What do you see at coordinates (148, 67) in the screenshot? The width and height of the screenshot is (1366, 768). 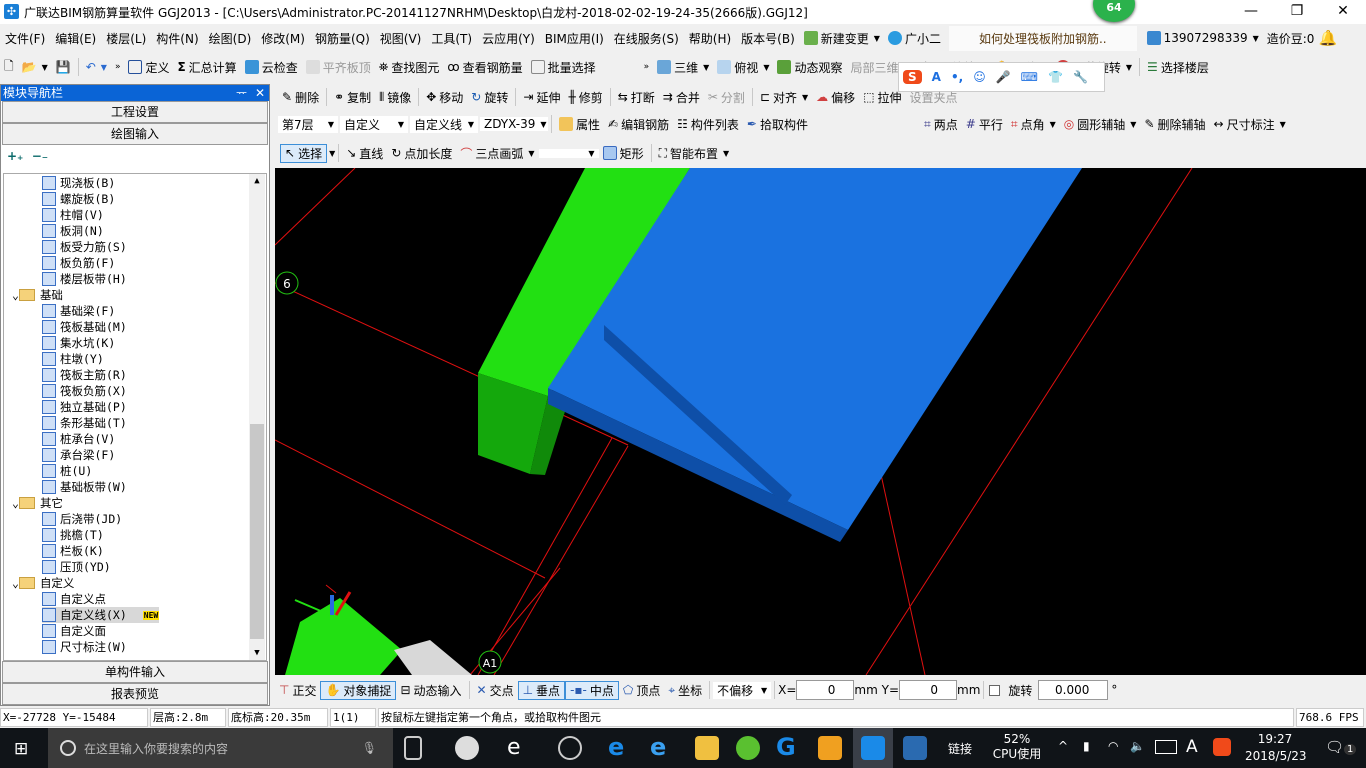 I see `define-button: 定义` at bounding box center [148, 67].